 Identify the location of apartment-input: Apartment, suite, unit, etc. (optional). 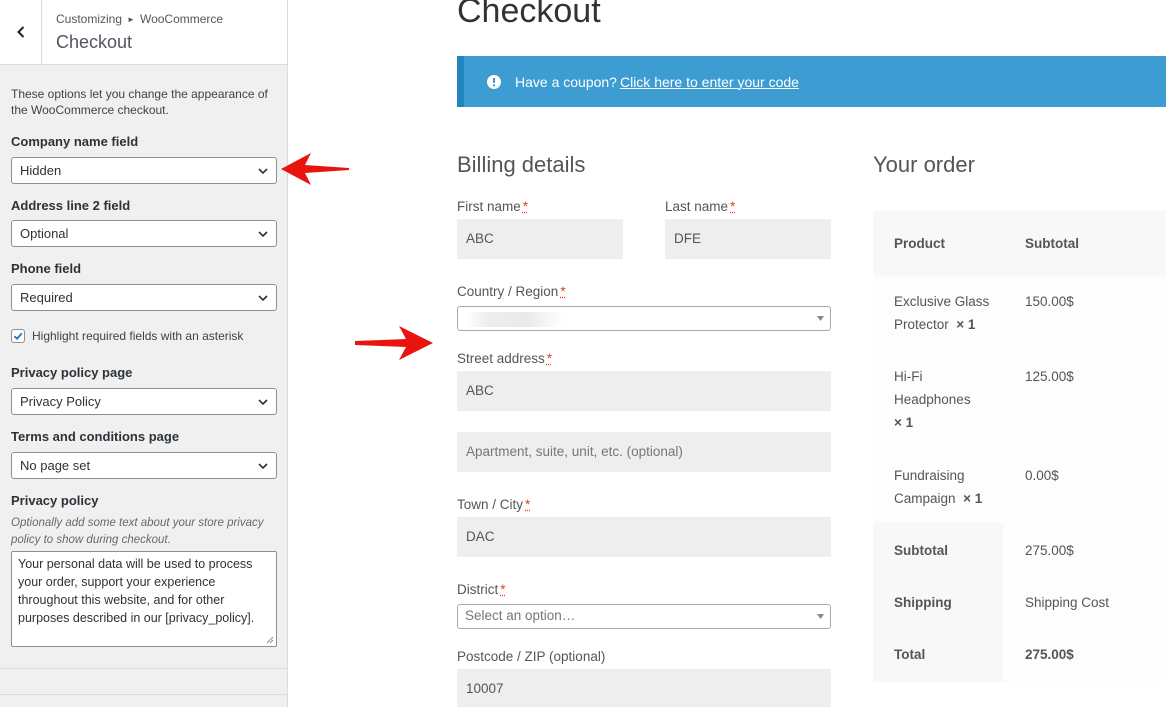
(644, 452).